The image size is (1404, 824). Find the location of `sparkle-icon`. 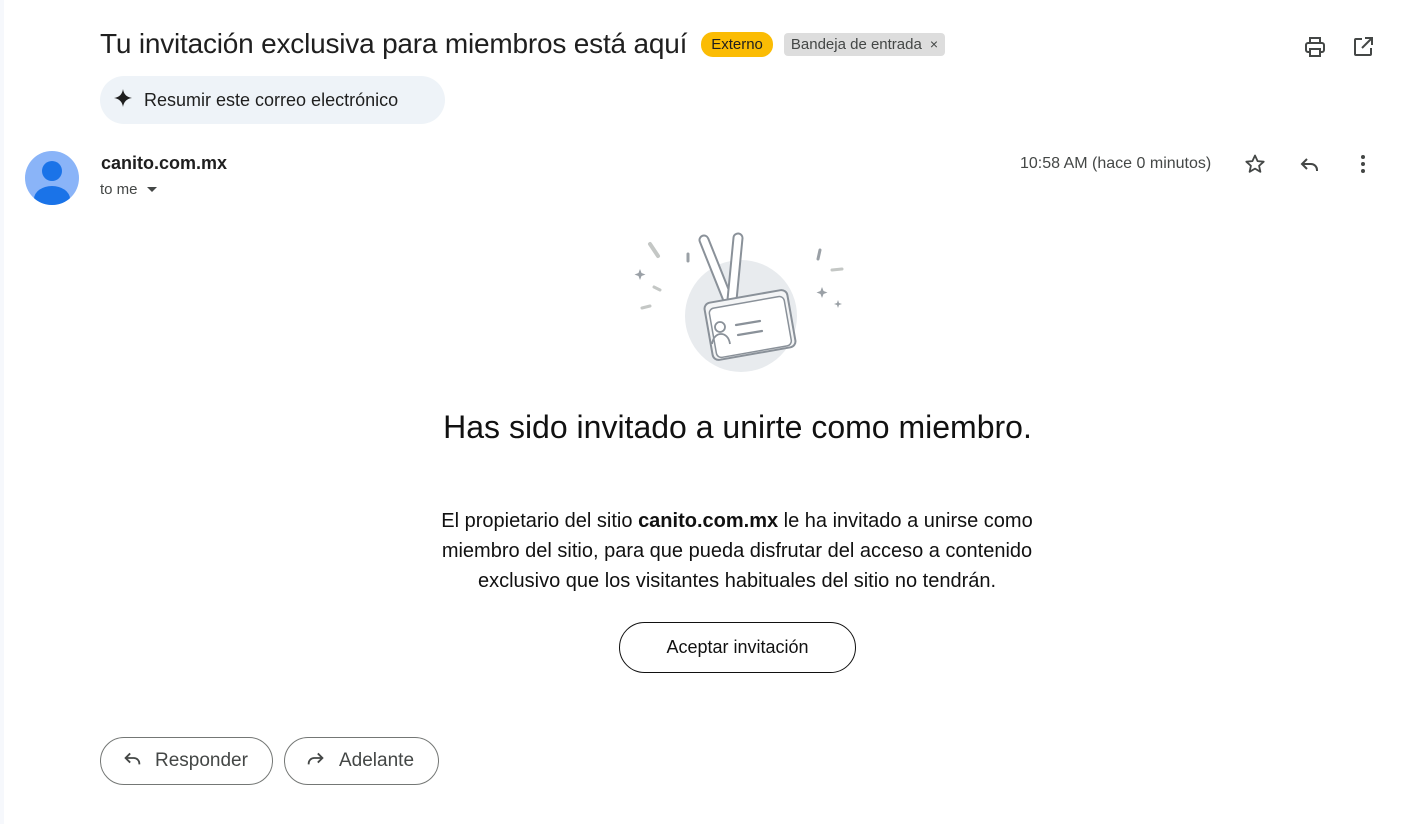

sparkle-icon is located at coordinates (123, 100).